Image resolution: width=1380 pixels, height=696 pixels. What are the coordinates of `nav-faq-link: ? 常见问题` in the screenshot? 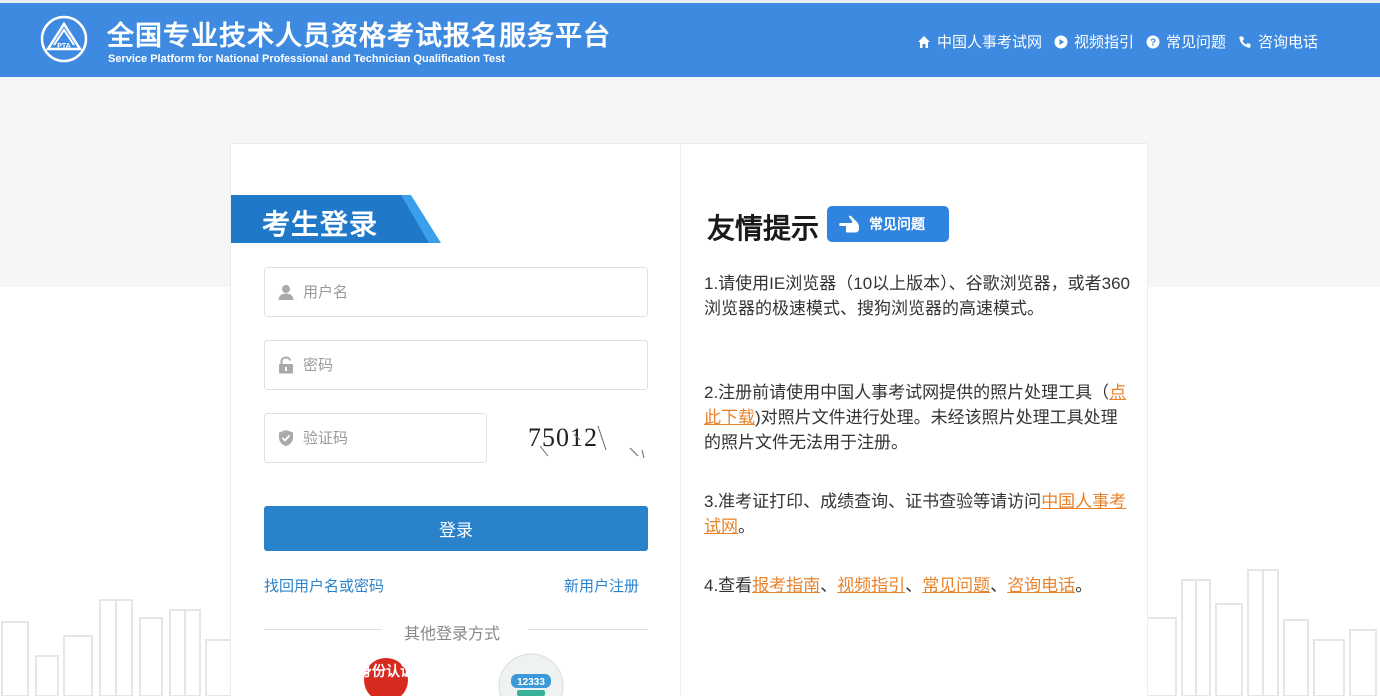 It's located at (1186, 41).